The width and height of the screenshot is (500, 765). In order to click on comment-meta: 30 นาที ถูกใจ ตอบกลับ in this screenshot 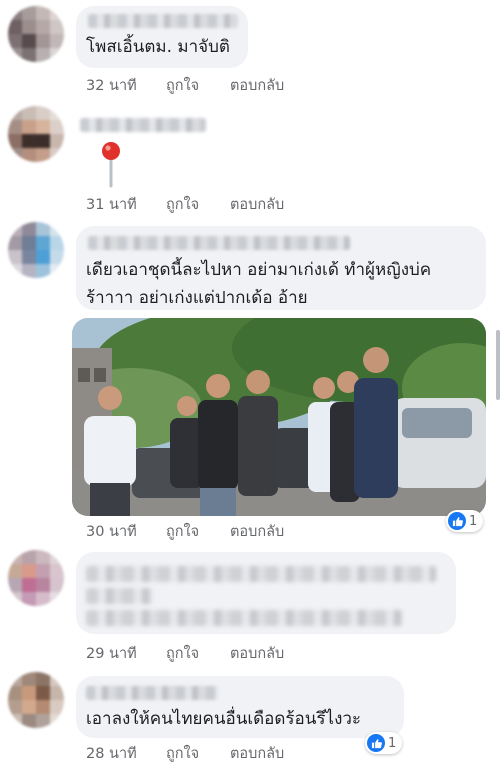, I will do `click(185, 531)`.